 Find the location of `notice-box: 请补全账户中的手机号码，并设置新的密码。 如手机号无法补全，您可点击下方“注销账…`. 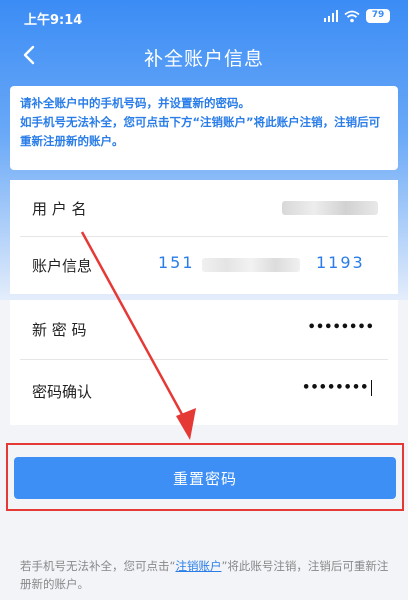

notice-box: 请补全账户中的手机号码，并设置新的密码。 如手机号无法补全，您可点击下方“注销账… is located at coordinates (204, 128).